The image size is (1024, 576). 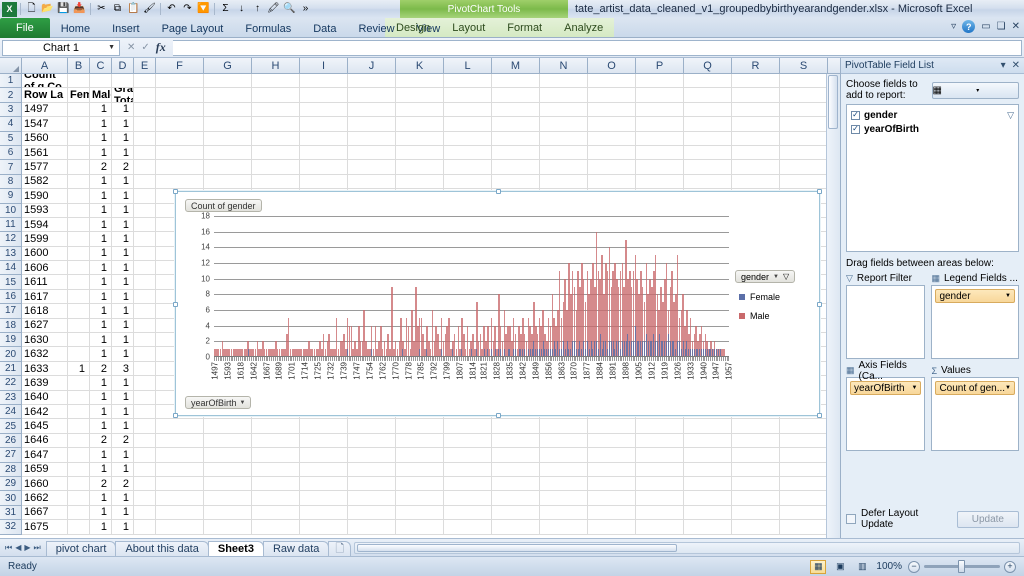 What do you see at coordinates (468, 455) in the screenshot?
I see `cell-L27` at bounding box center [468, 455].